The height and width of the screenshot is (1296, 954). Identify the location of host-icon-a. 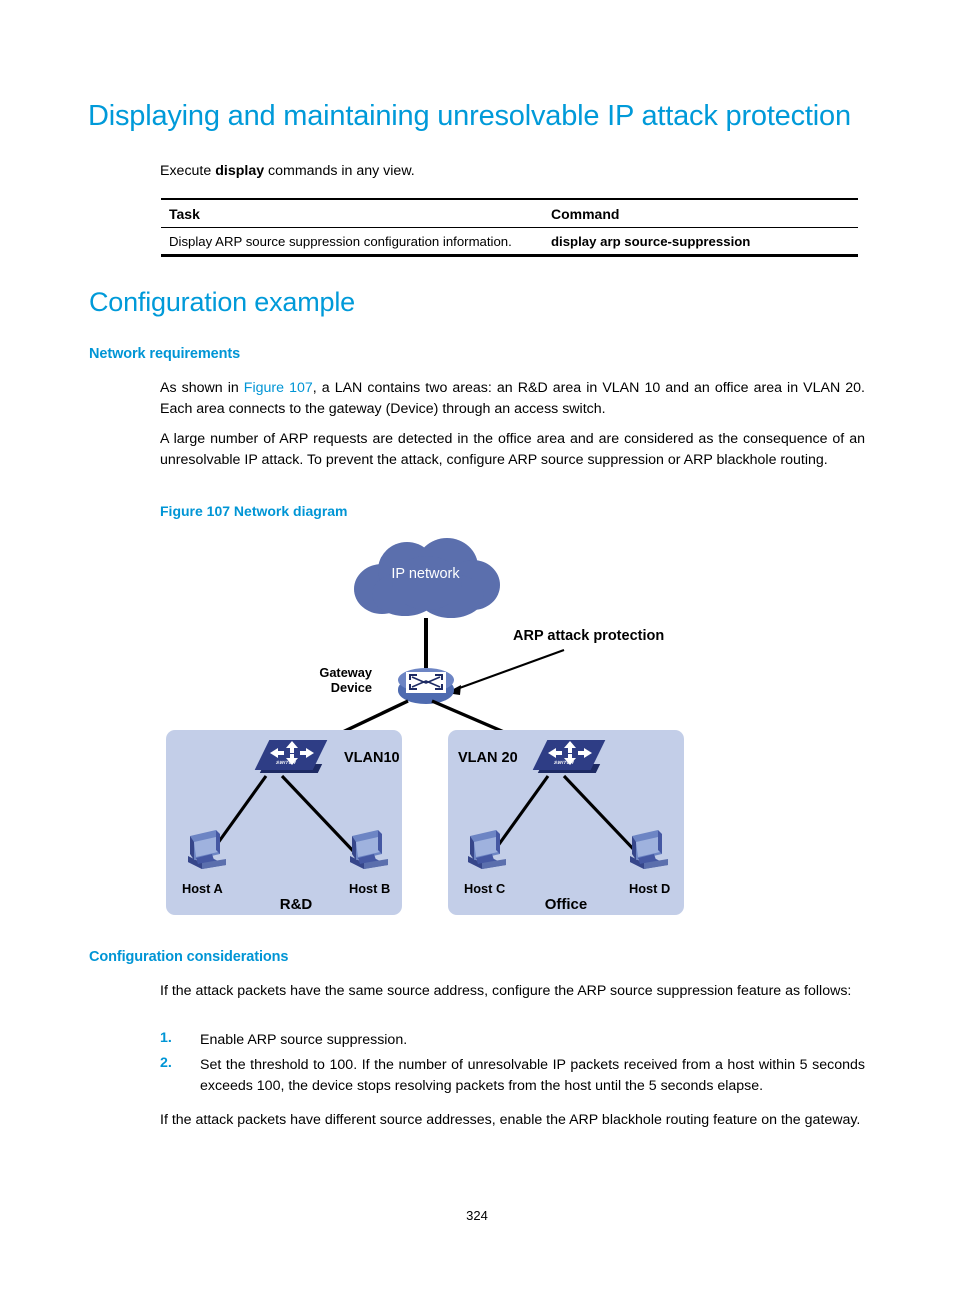
(206, 846).